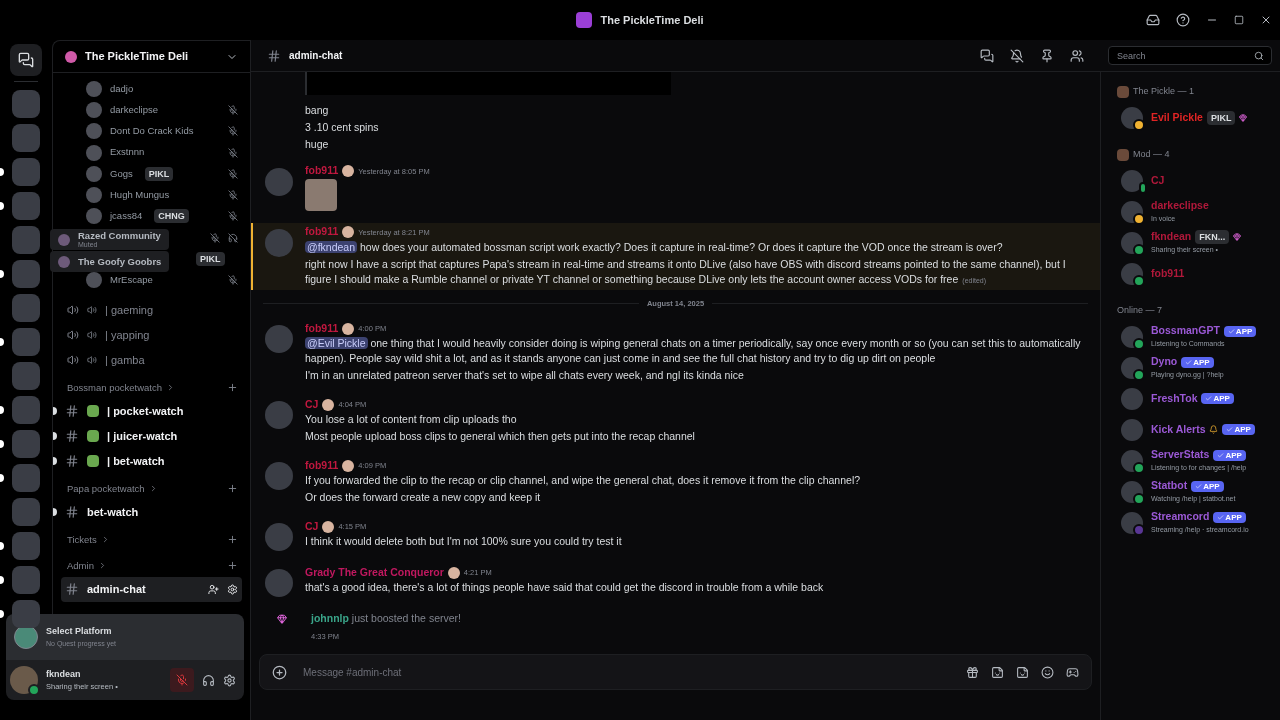 Image resolution: width=1280 pixels, height=720 pixels. I want to click on system-message: johnnlp just boosted the server!, so click(386, 618).